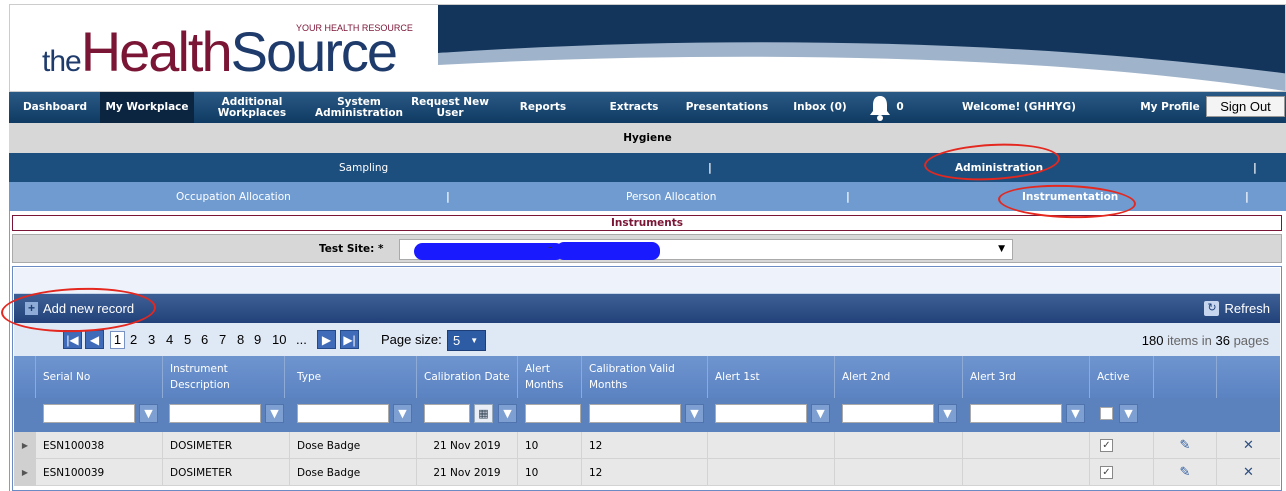 The height and width of the screenshot is (491, 1286). What do you see at coordinates (72, 339) in the screenshot?
I see `first-page-icon: |◀` at bounding box center [72, 339].